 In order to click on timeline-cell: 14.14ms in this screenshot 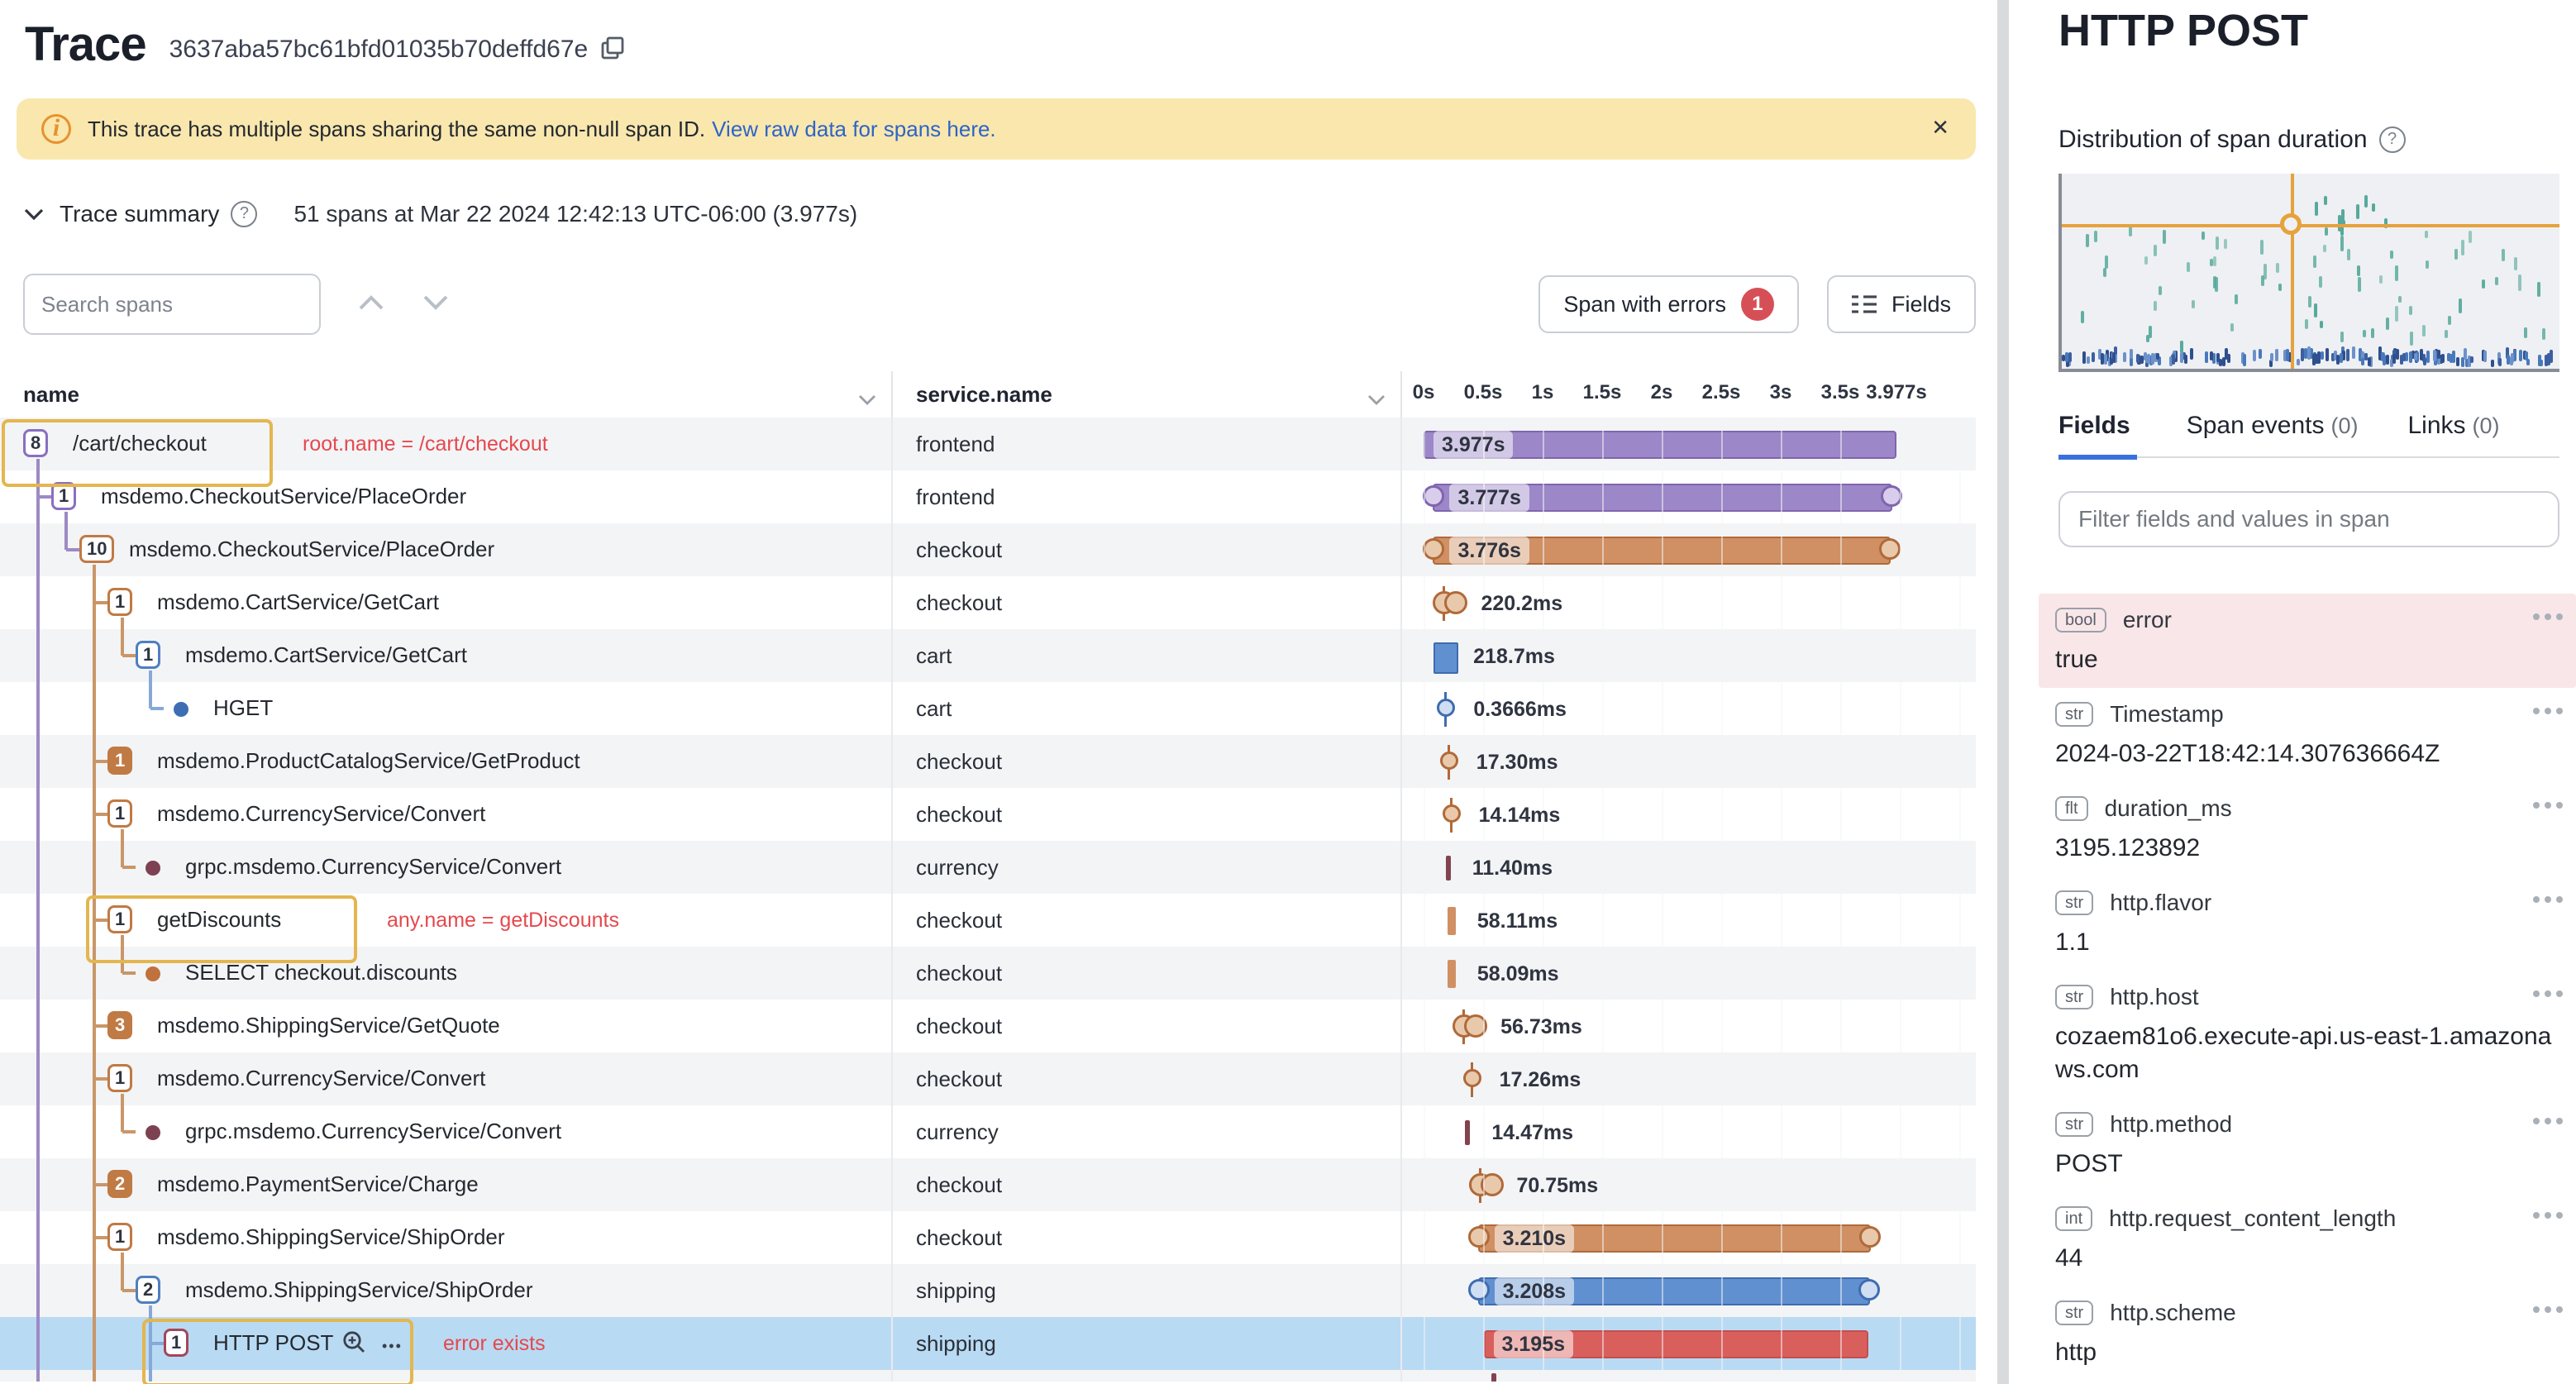, I will do `click(1689, 814)`.